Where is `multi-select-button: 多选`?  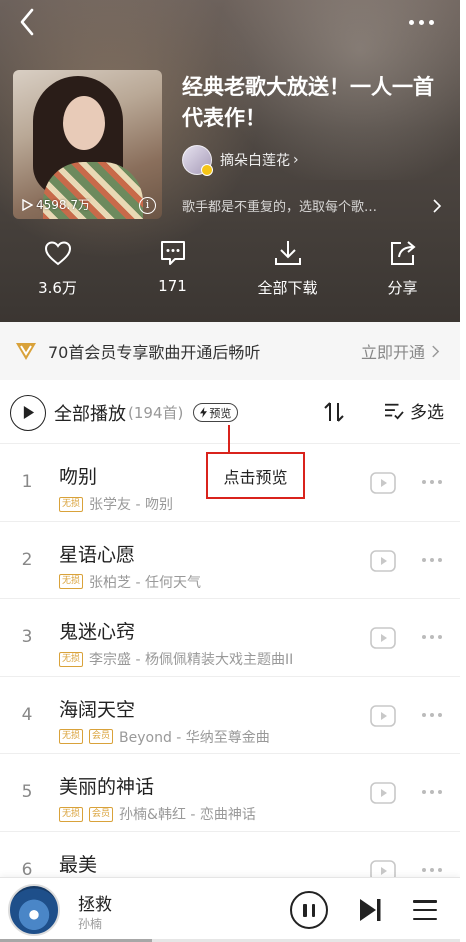 multi-select-button: 多选 is located at coordinates (414, 410).